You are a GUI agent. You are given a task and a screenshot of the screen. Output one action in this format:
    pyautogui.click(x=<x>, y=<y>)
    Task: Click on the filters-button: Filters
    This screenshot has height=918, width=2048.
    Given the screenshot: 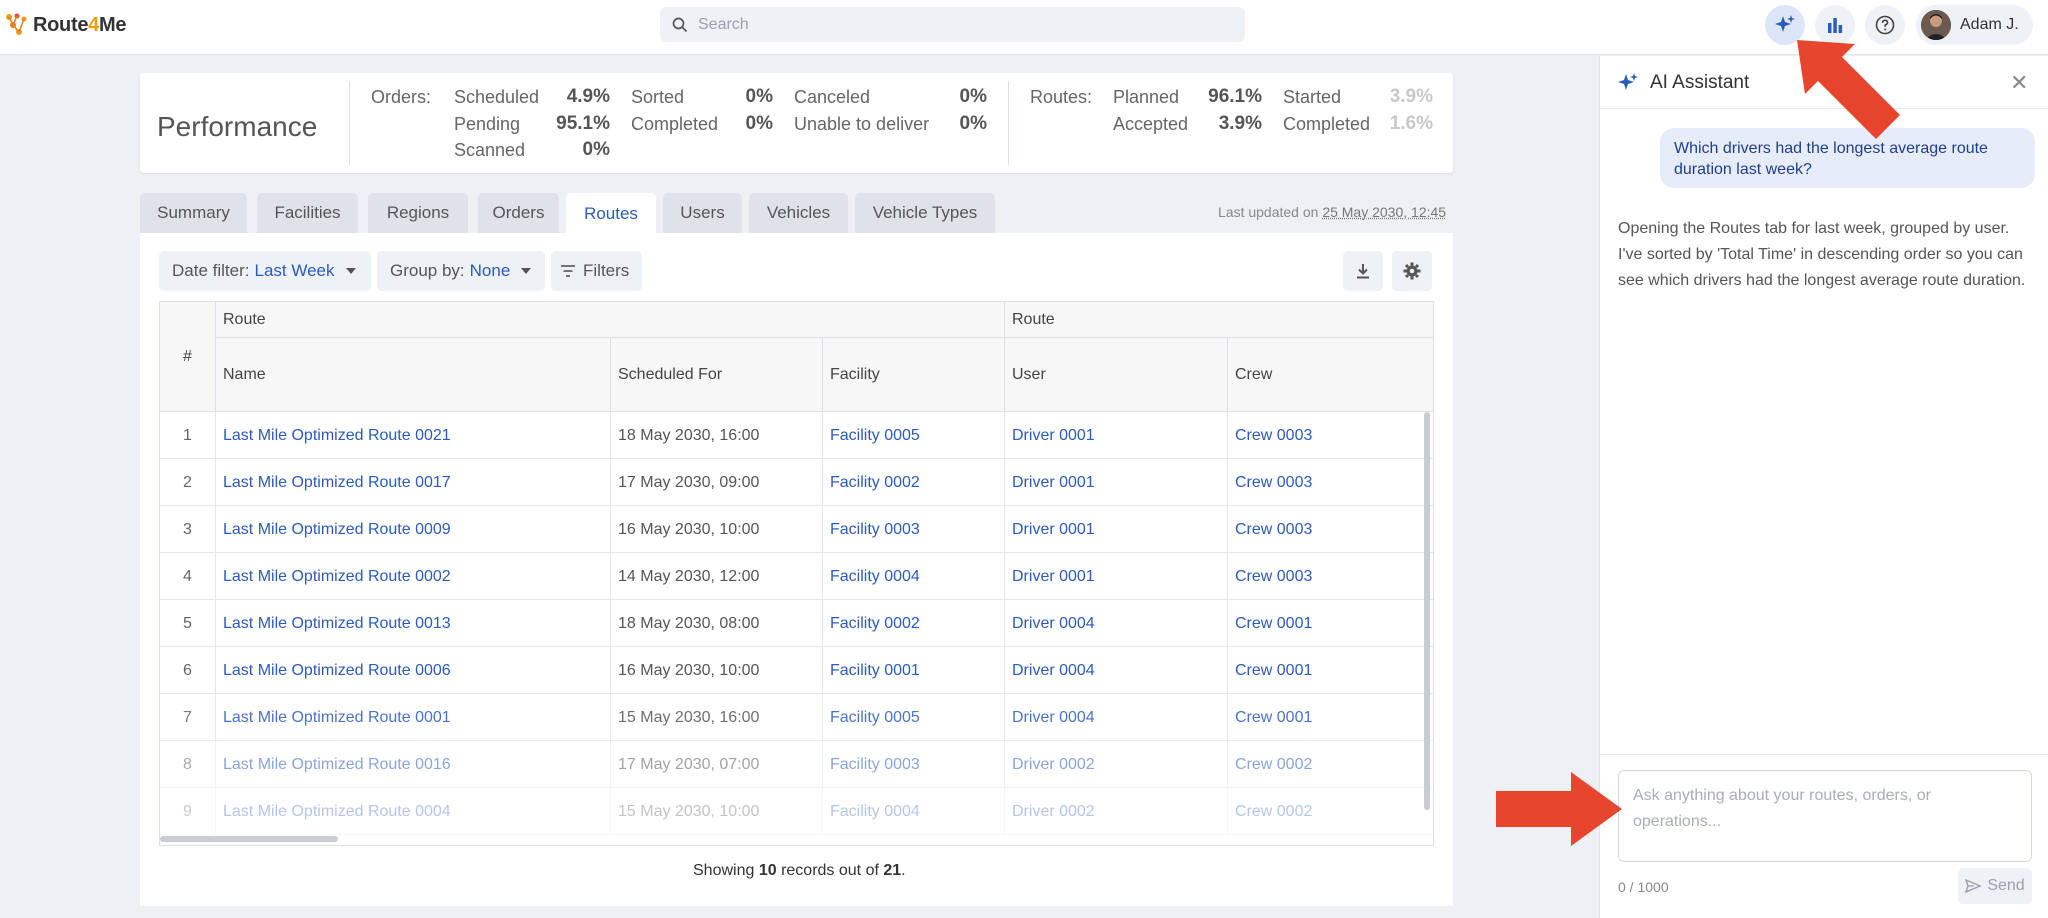 What is the action you would take?
    pyautogui.click(x=596, y=271)
    